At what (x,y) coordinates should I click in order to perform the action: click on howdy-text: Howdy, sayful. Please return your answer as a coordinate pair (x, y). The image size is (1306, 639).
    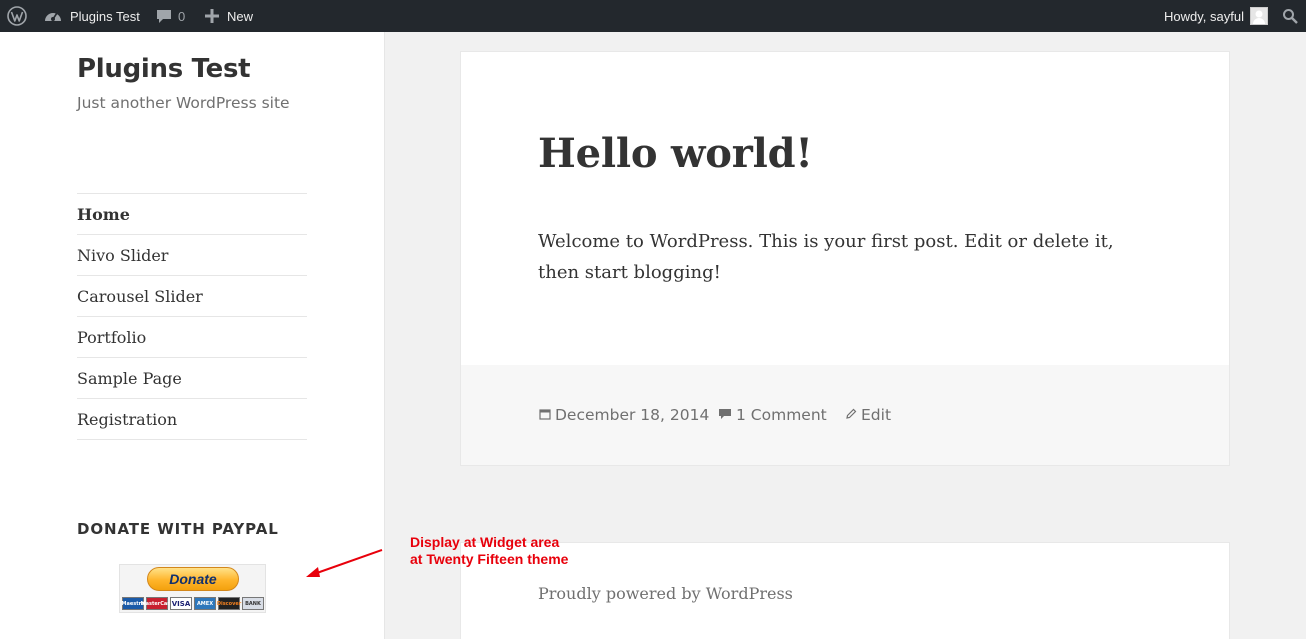
    Looking at the image, I should click on (1204, 16).